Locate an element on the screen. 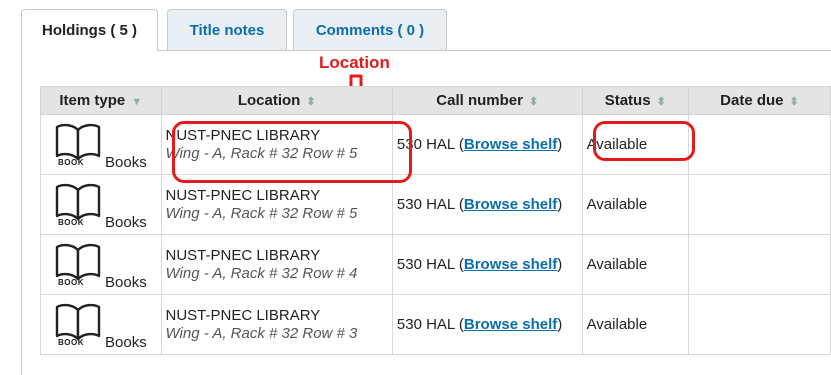 The image size is (831, 375). column-header-status: Status ⬍ is located at coordinates (635, 100).